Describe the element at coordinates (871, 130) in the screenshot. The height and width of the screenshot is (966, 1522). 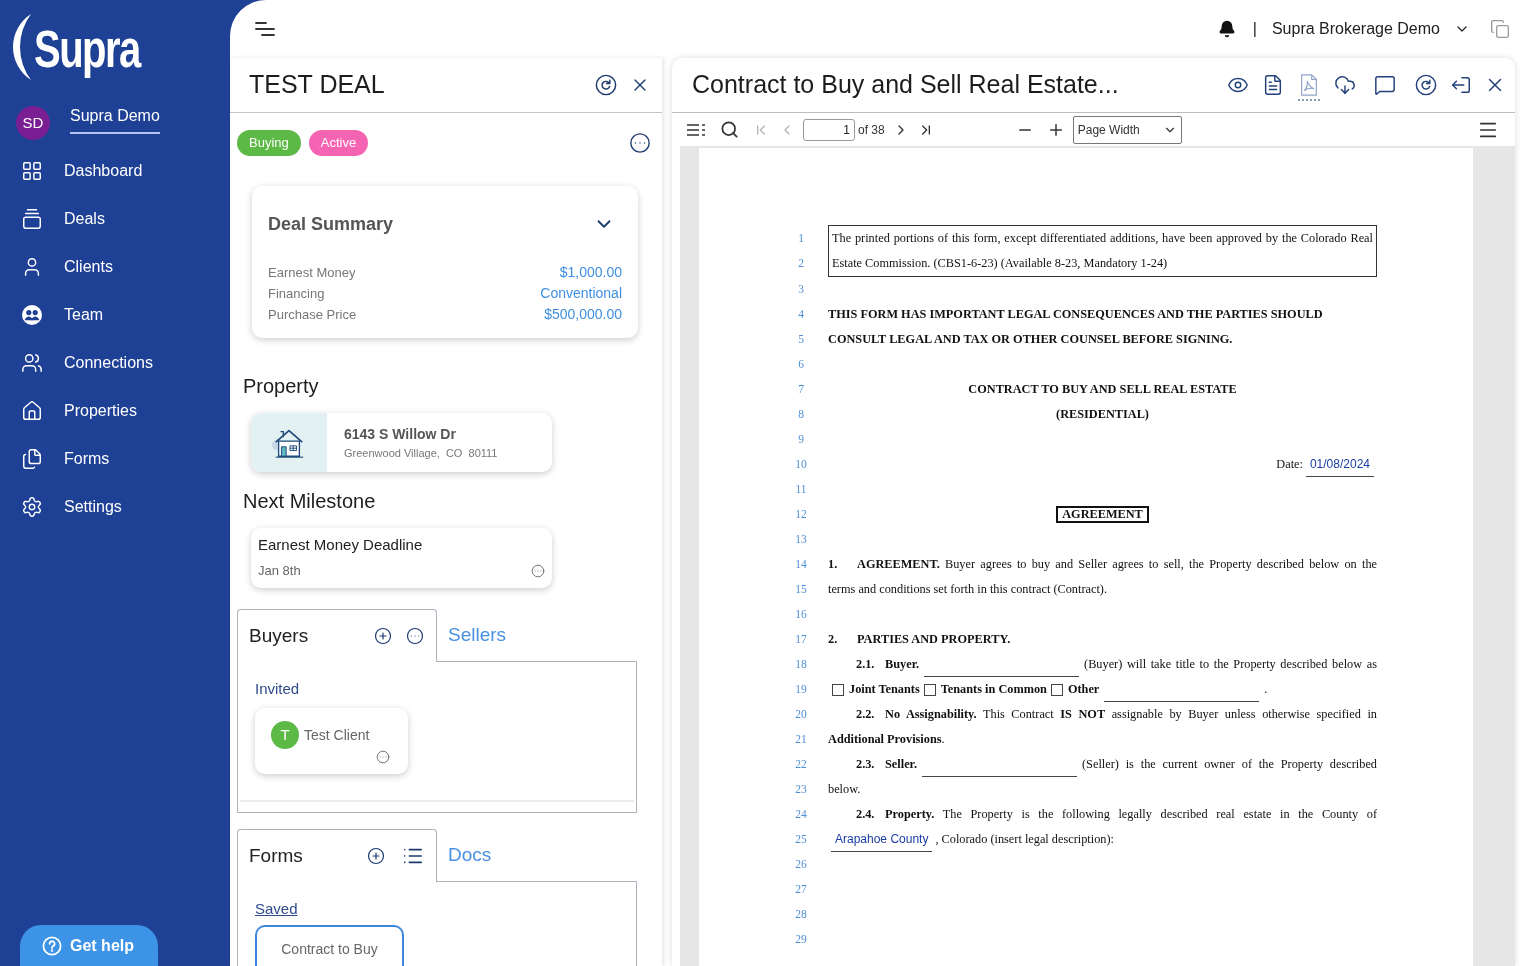
I see `page-count: of 38` at that location.